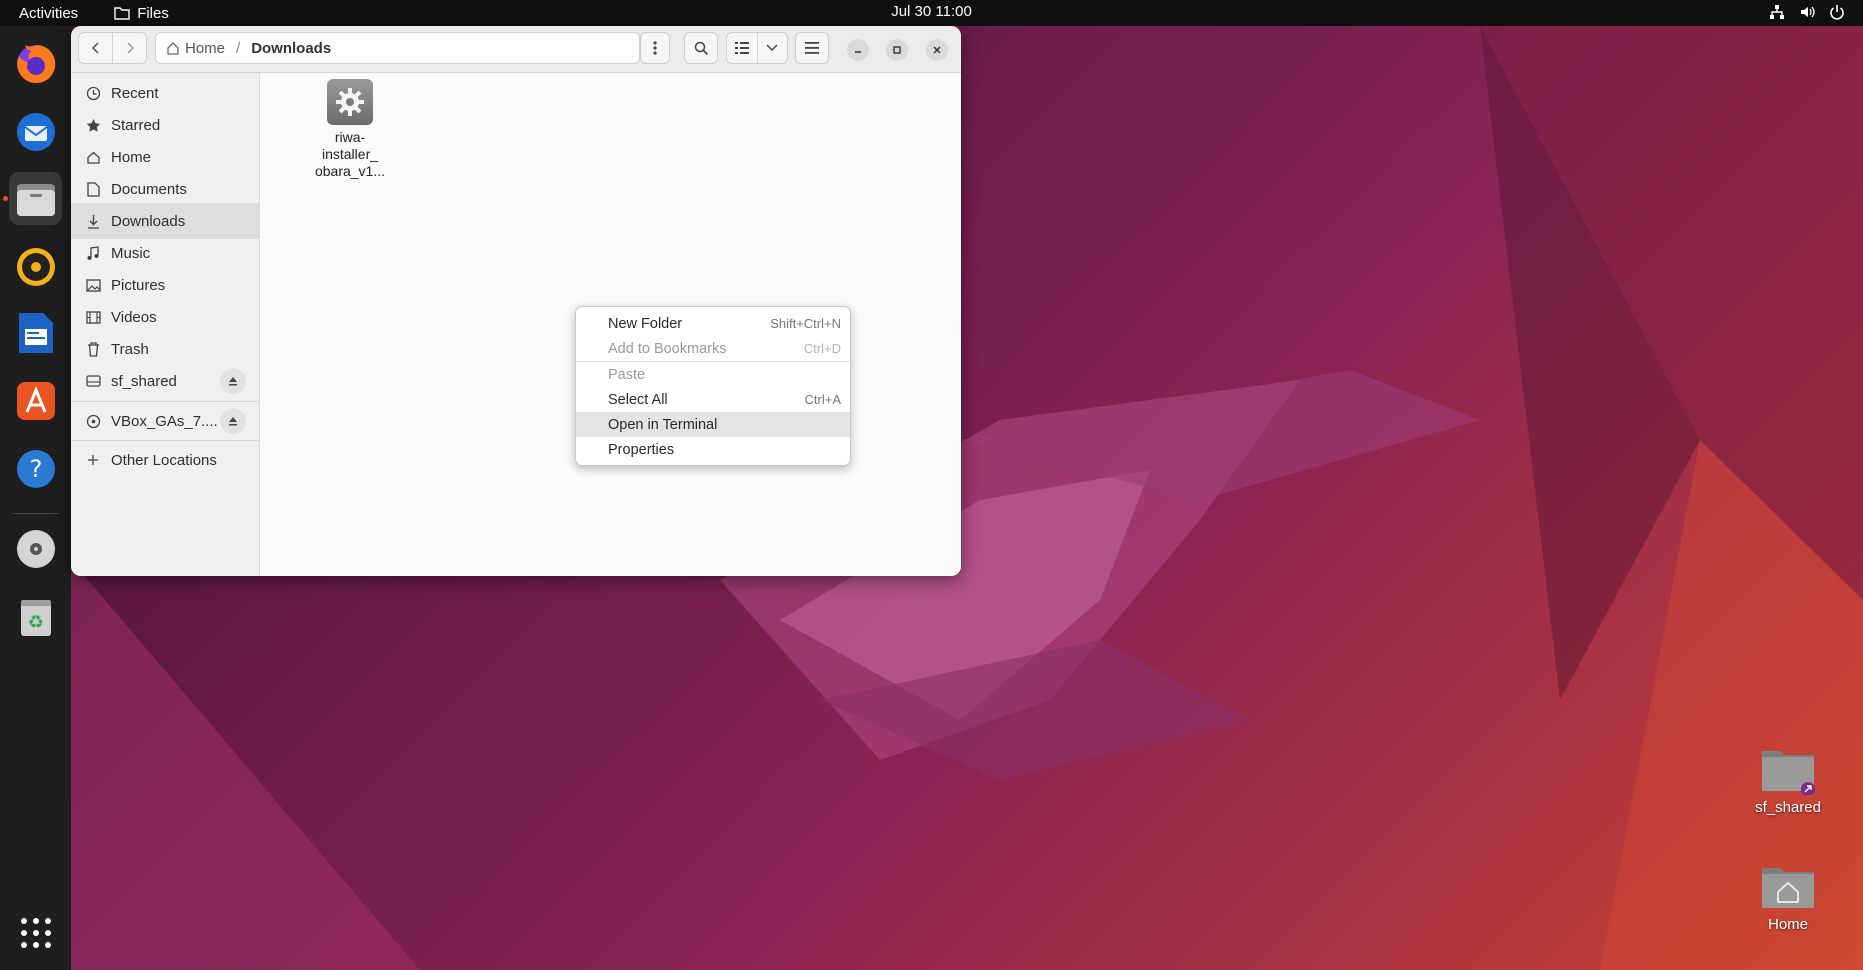  I want to click on hamburger-icon, so click(812, 48).